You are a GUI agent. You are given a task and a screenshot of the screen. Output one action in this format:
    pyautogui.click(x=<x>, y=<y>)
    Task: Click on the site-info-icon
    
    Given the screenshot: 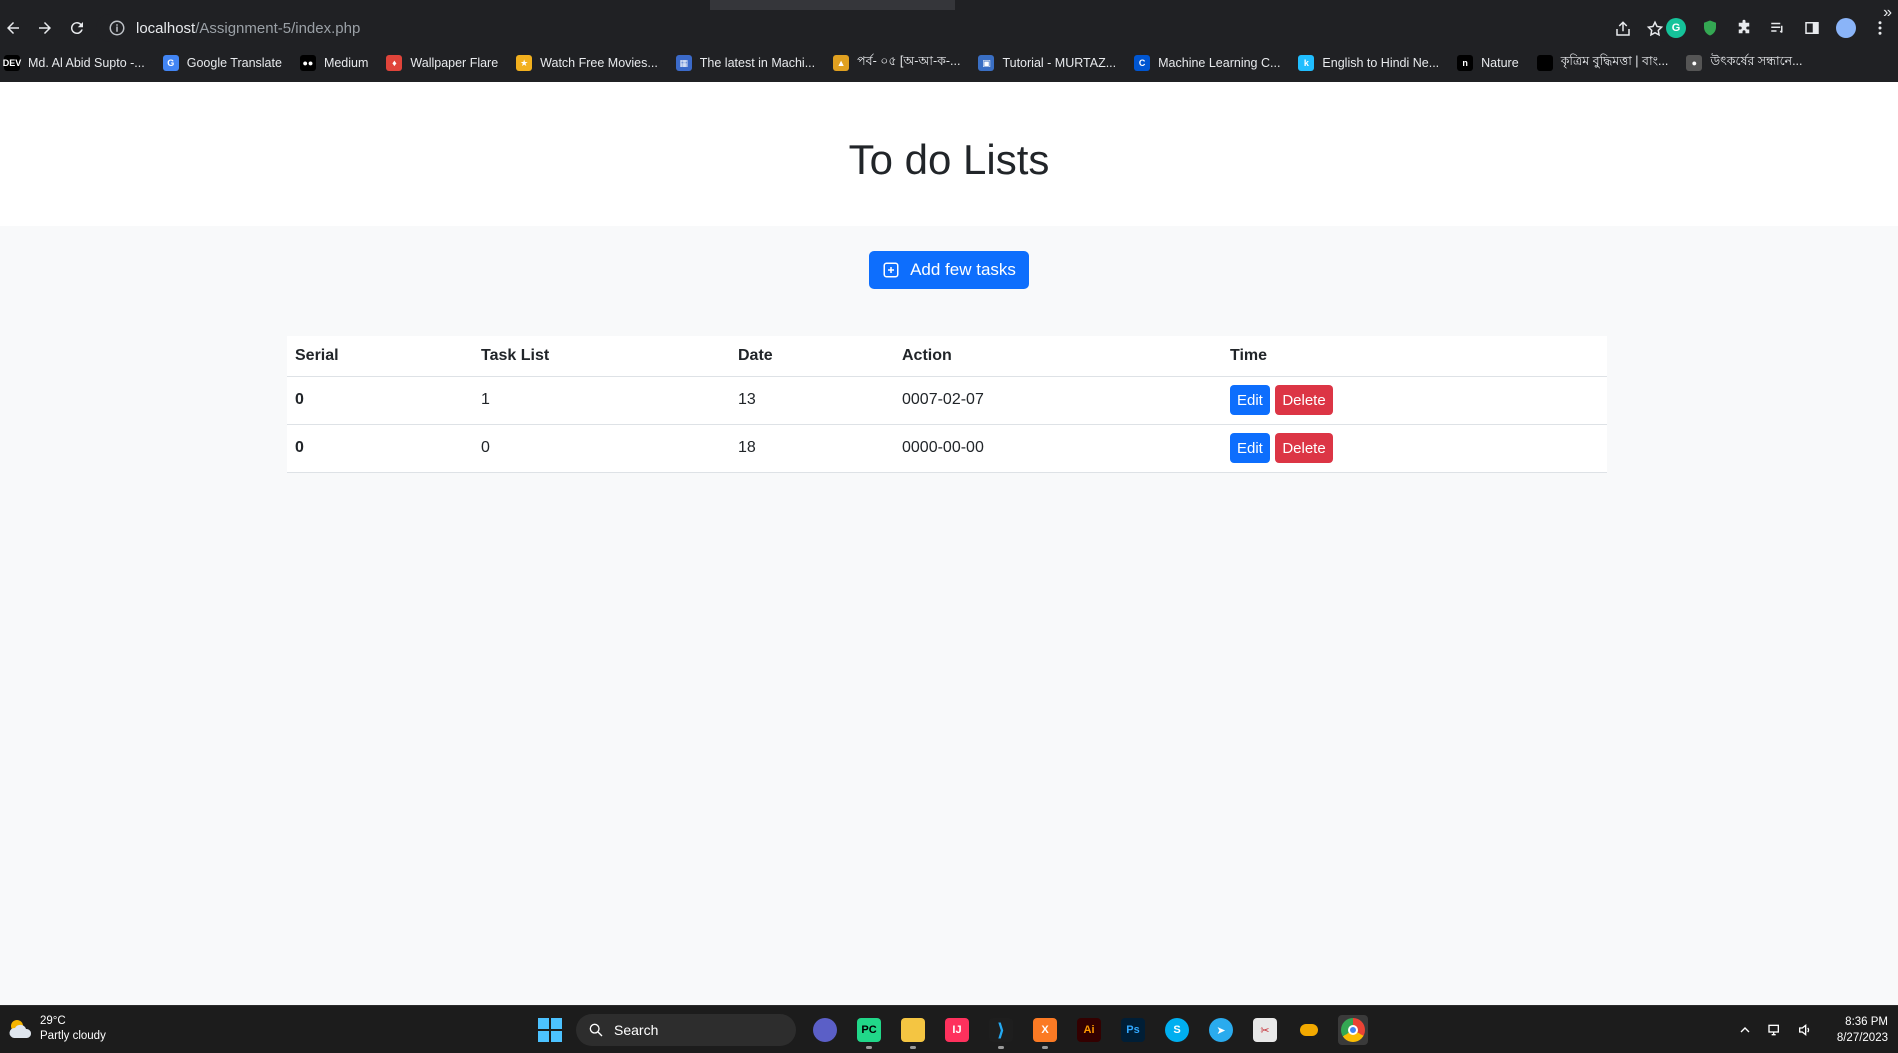 What is the action you would take?
    pyautogui.click(x=117, y=28)
    